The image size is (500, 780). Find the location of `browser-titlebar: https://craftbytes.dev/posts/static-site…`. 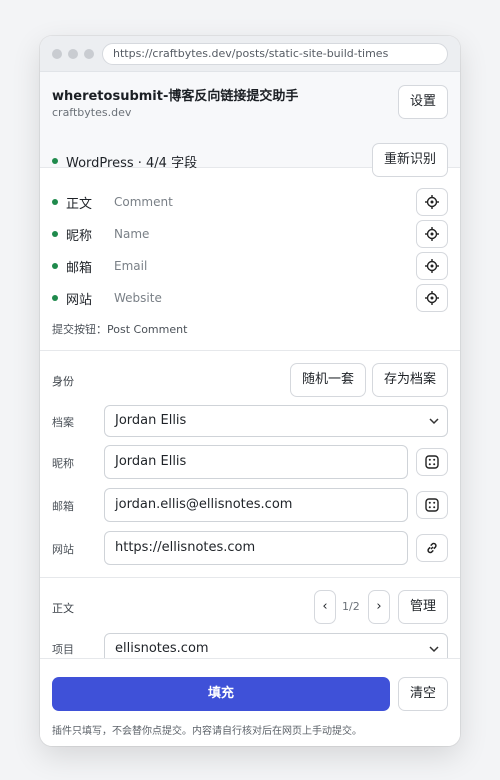

browser-titlebar: https://craftbytes.dev/posts/static-site… is located at coordinates (250, 54).